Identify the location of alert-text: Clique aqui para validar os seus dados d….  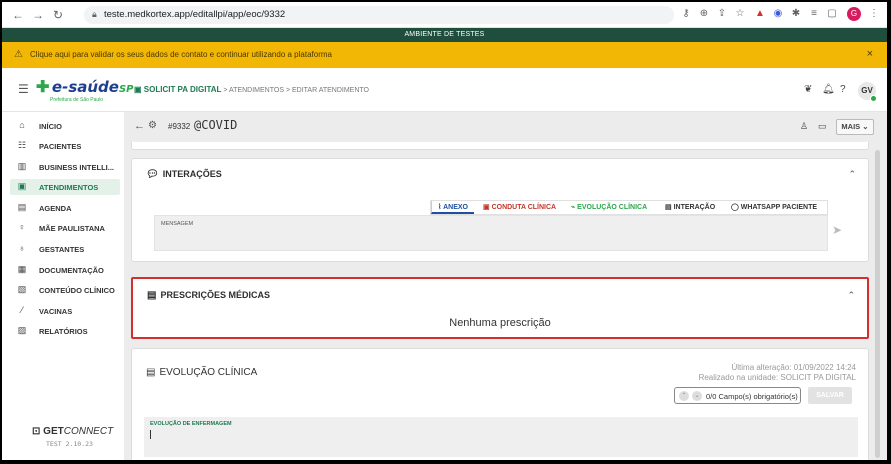
(181, 54).